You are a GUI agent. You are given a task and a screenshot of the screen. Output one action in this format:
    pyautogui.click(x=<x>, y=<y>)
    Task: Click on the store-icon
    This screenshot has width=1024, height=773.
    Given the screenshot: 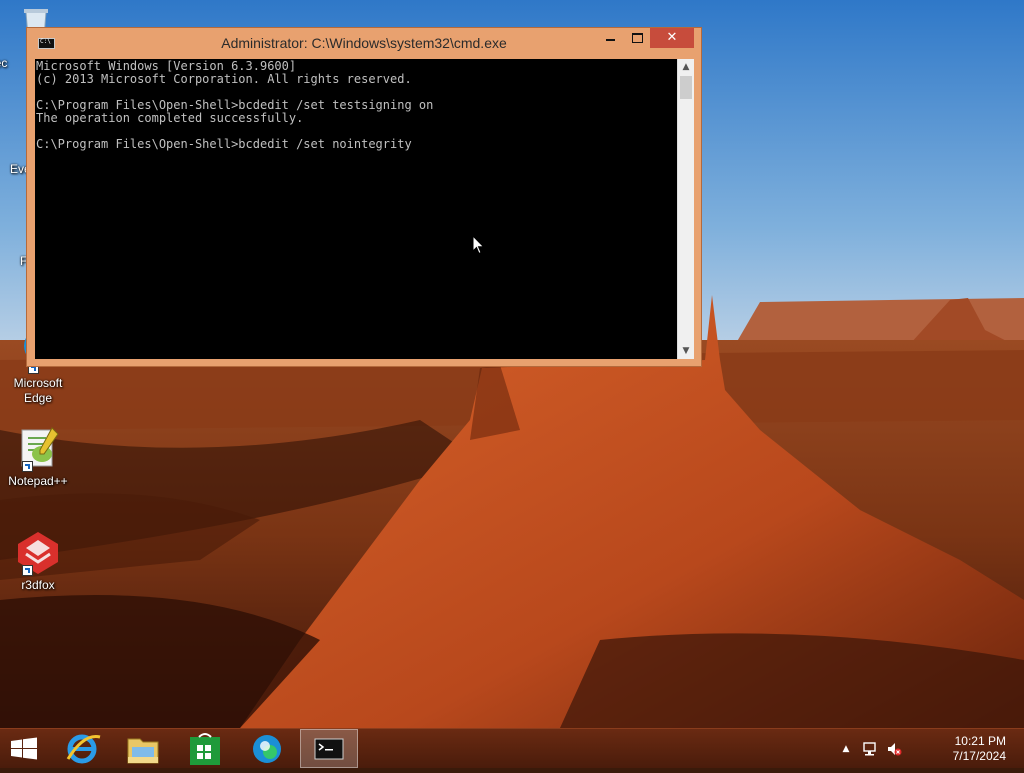 What is the action you would take?
    pyautogui.click(x=205, y=749)
    